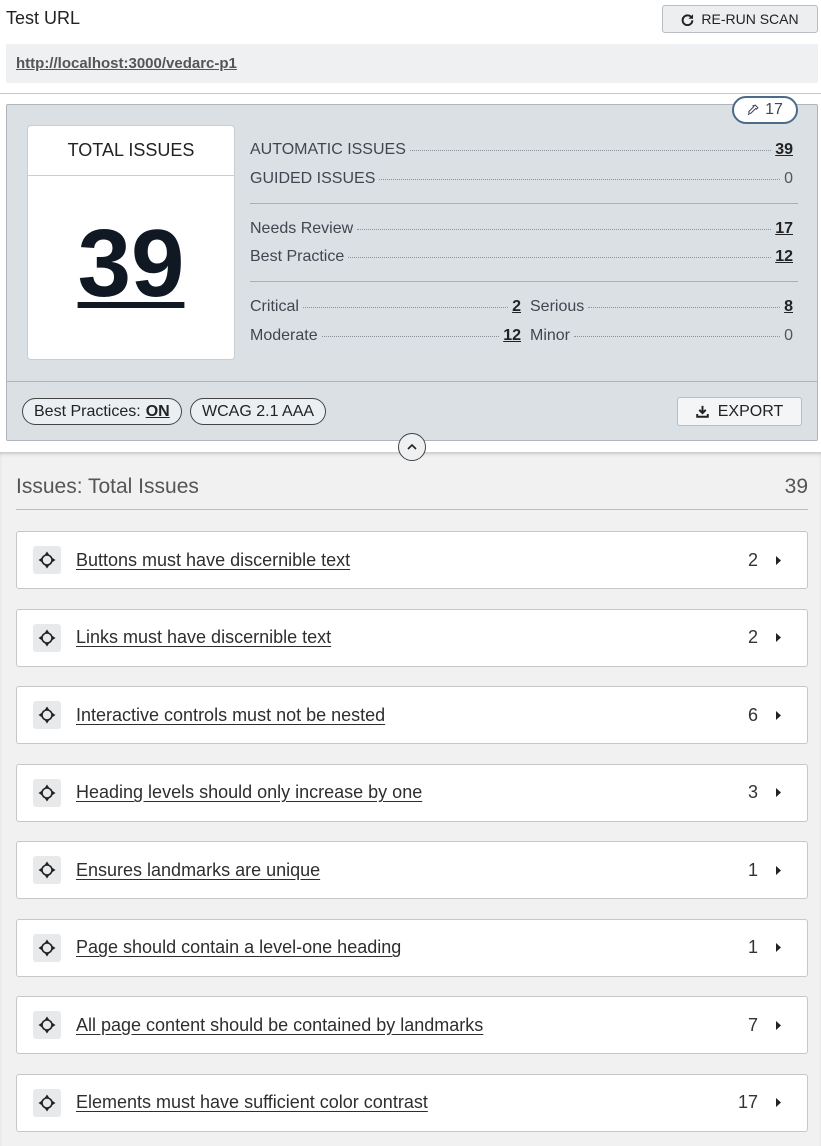 This screenshot has height=1146, width=821. I want to click on total-issues-card: TOTAL ISSUES 39, so click(131, 242).